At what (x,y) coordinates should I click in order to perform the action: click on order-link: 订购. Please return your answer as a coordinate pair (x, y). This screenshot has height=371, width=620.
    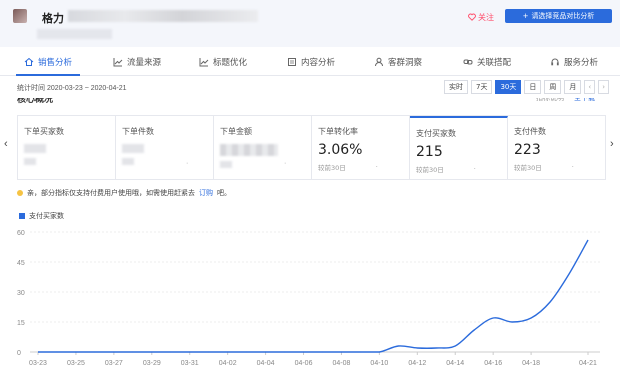
    Looking at the image, I should click on (206, 193).